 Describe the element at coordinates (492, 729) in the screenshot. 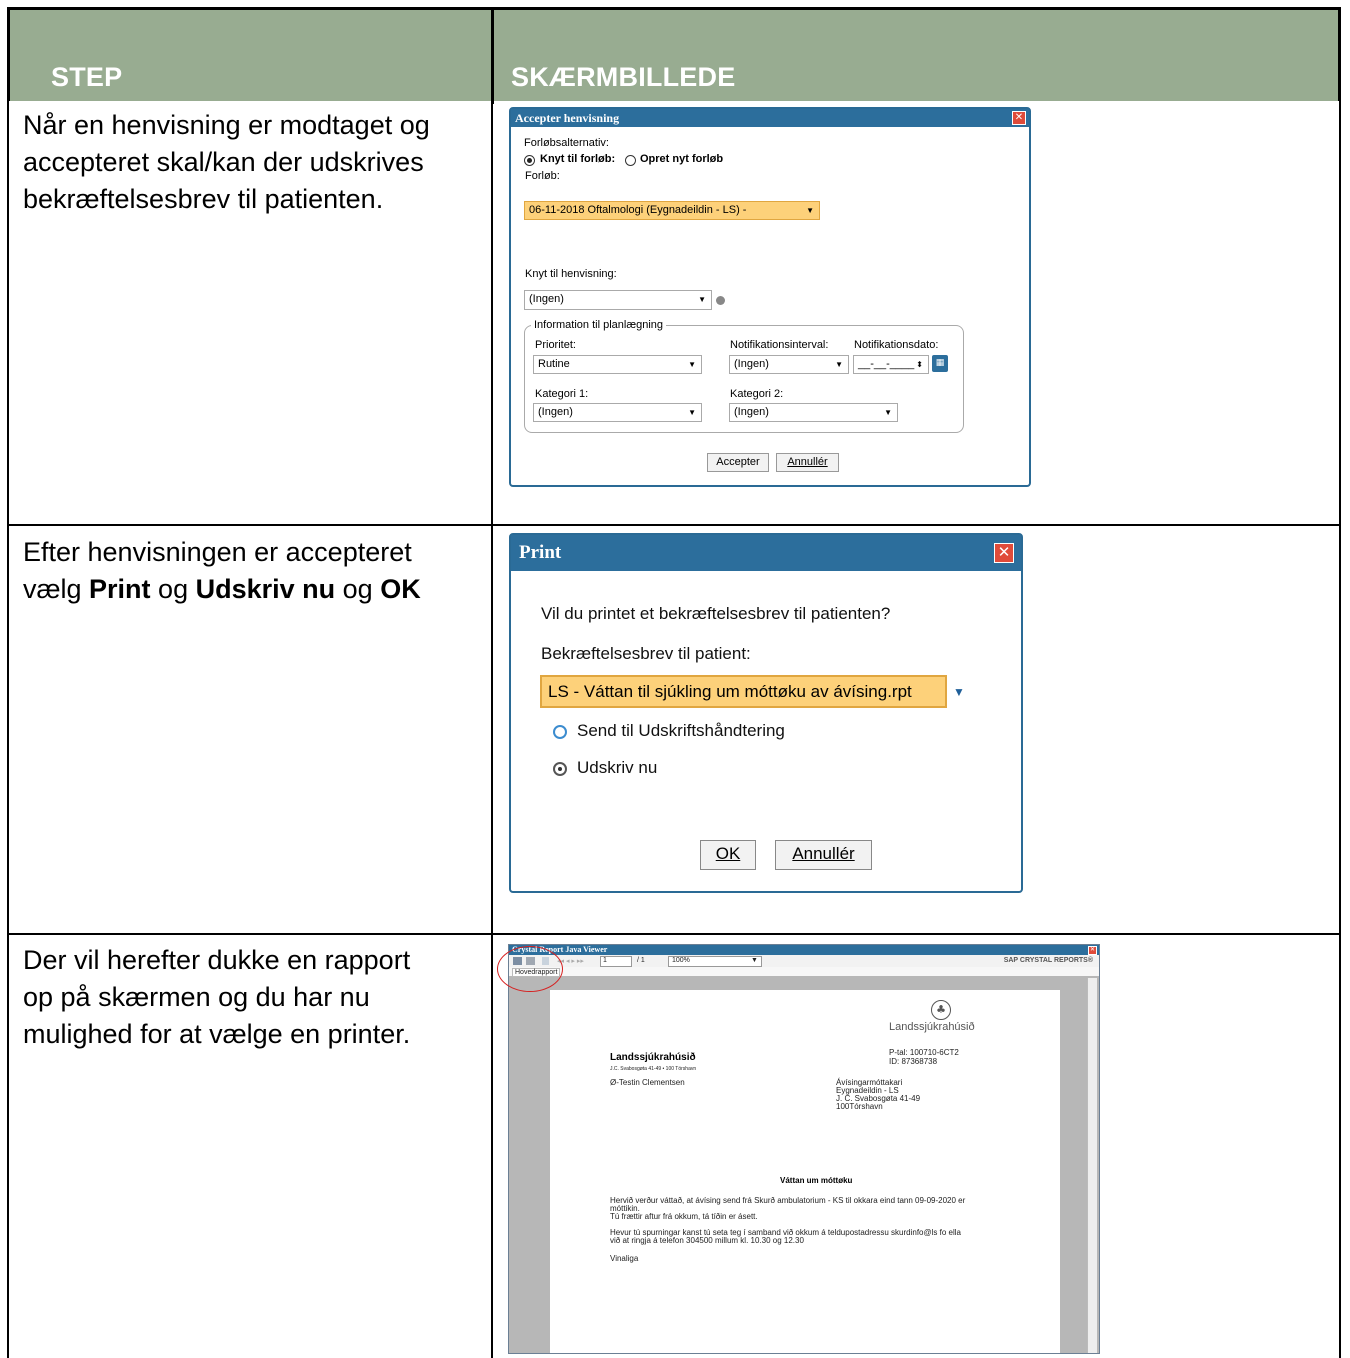

I see `table-border-mid` at that location.